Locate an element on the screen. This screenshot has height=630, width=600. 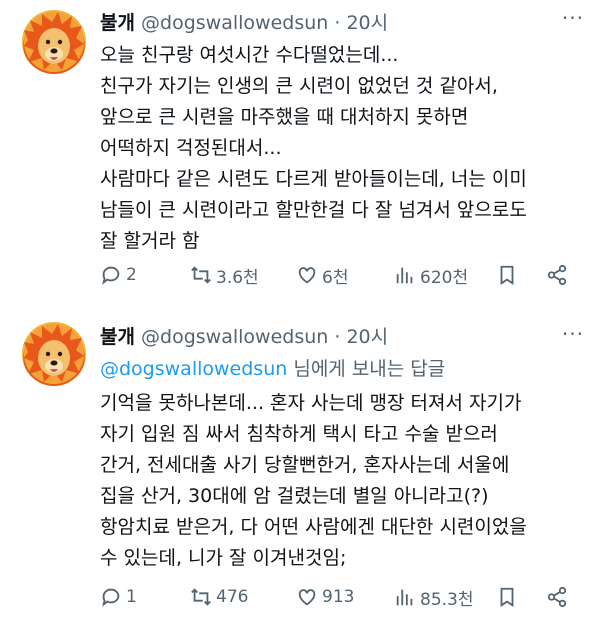
reply-context: @dogswallowedsun 님에게 보내는 답글 is located at coordinates (272, 367).